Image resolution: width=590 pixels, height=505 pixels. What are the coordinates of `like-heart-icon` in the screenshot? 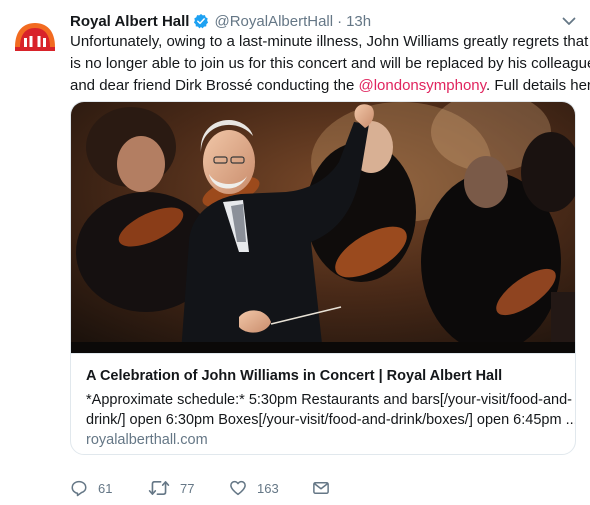 It's located at (238, 488).